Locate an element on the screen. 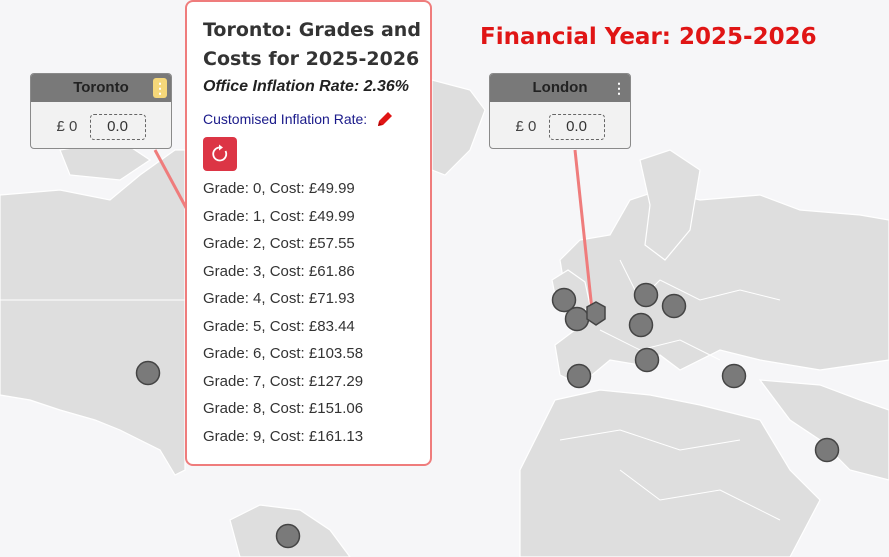 Image resolution: width=889 pixels, height=557 pixels. pencil-edit-icon is located at coordinates (385, 119).